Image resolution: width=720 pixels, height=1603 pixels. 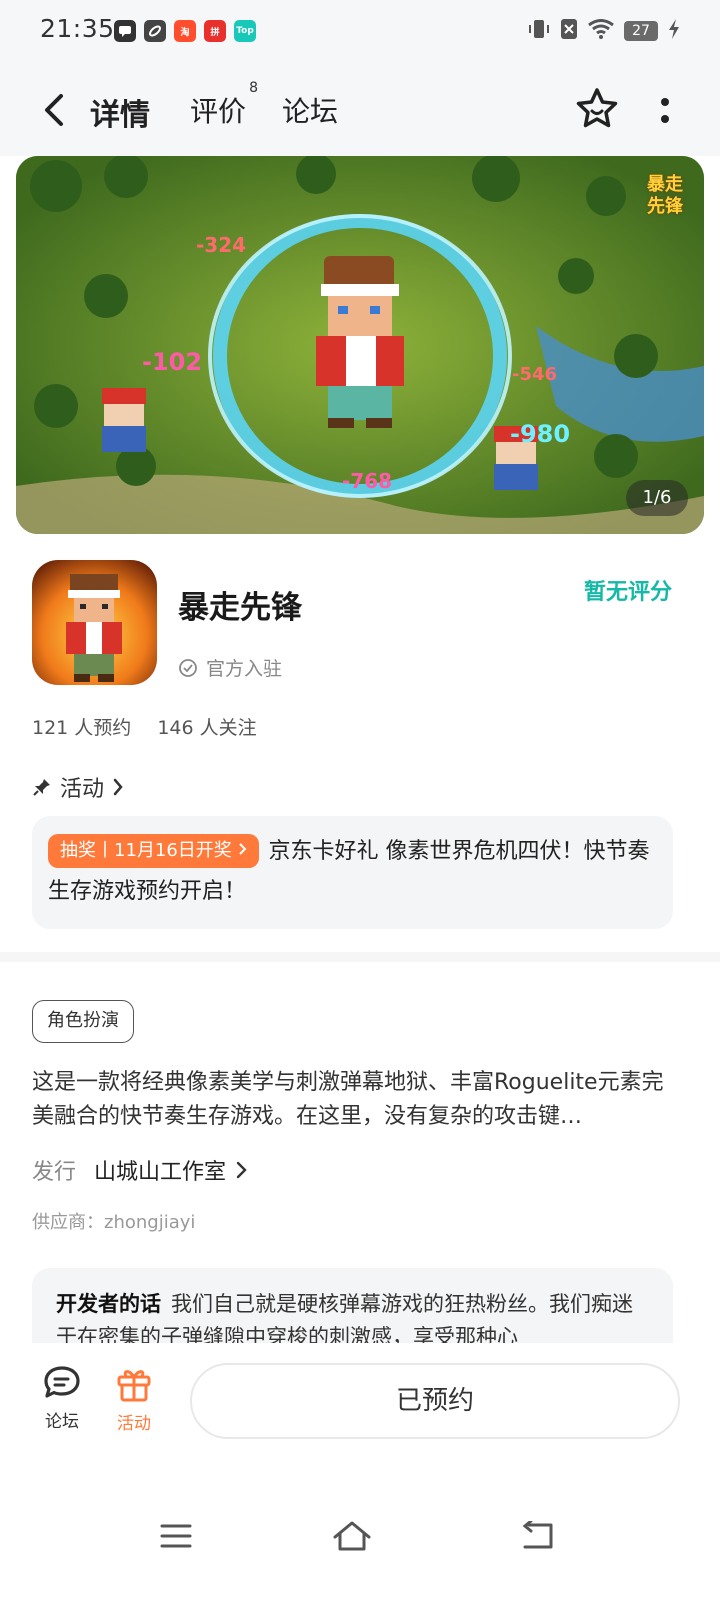 I want to click on return-icon, so click(x=537, y=1535).